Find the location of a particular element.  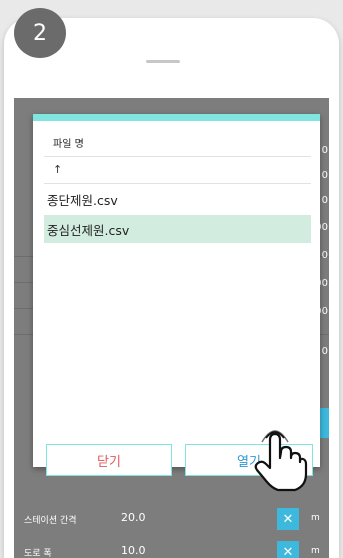

sheet-handle is located at coordinates (163, 61).